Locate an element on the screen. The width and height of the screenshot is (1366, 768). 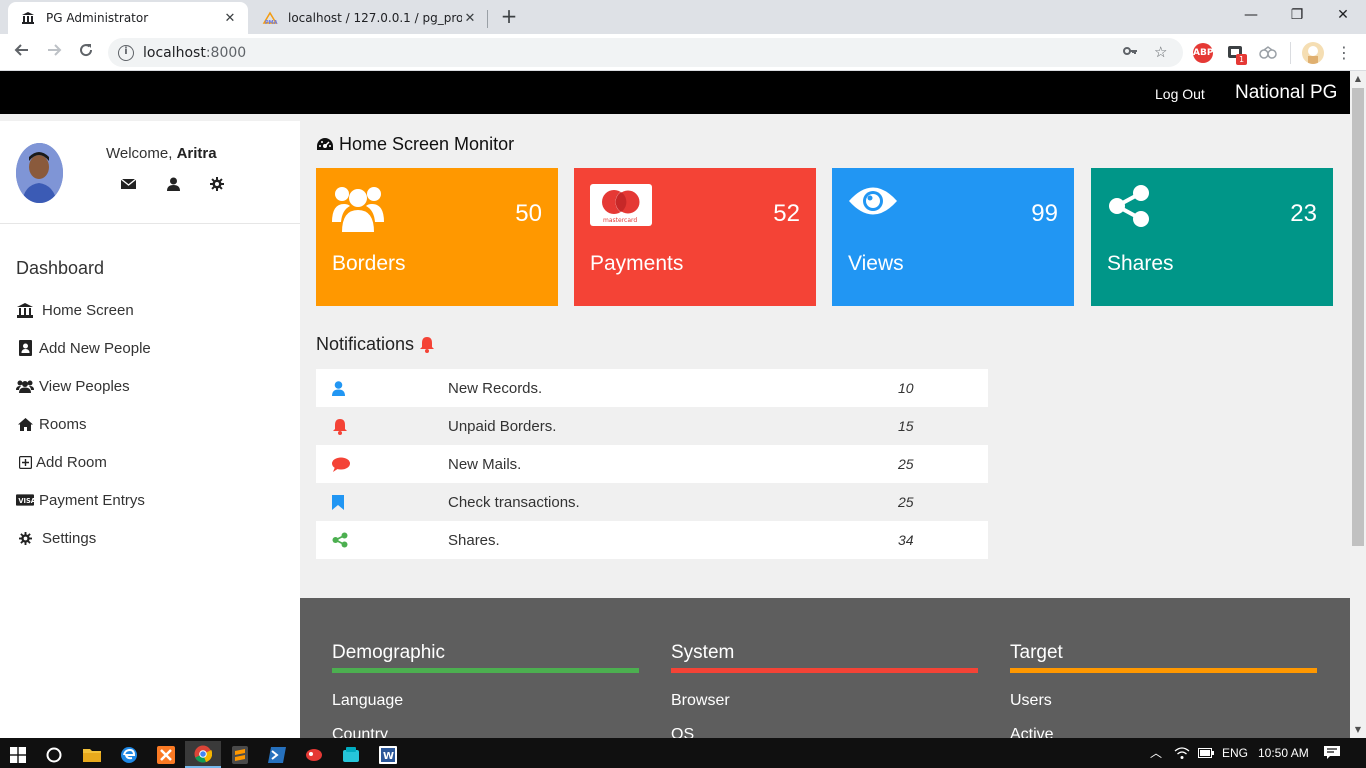
powershell-icon is located at coordinates (277, 754).